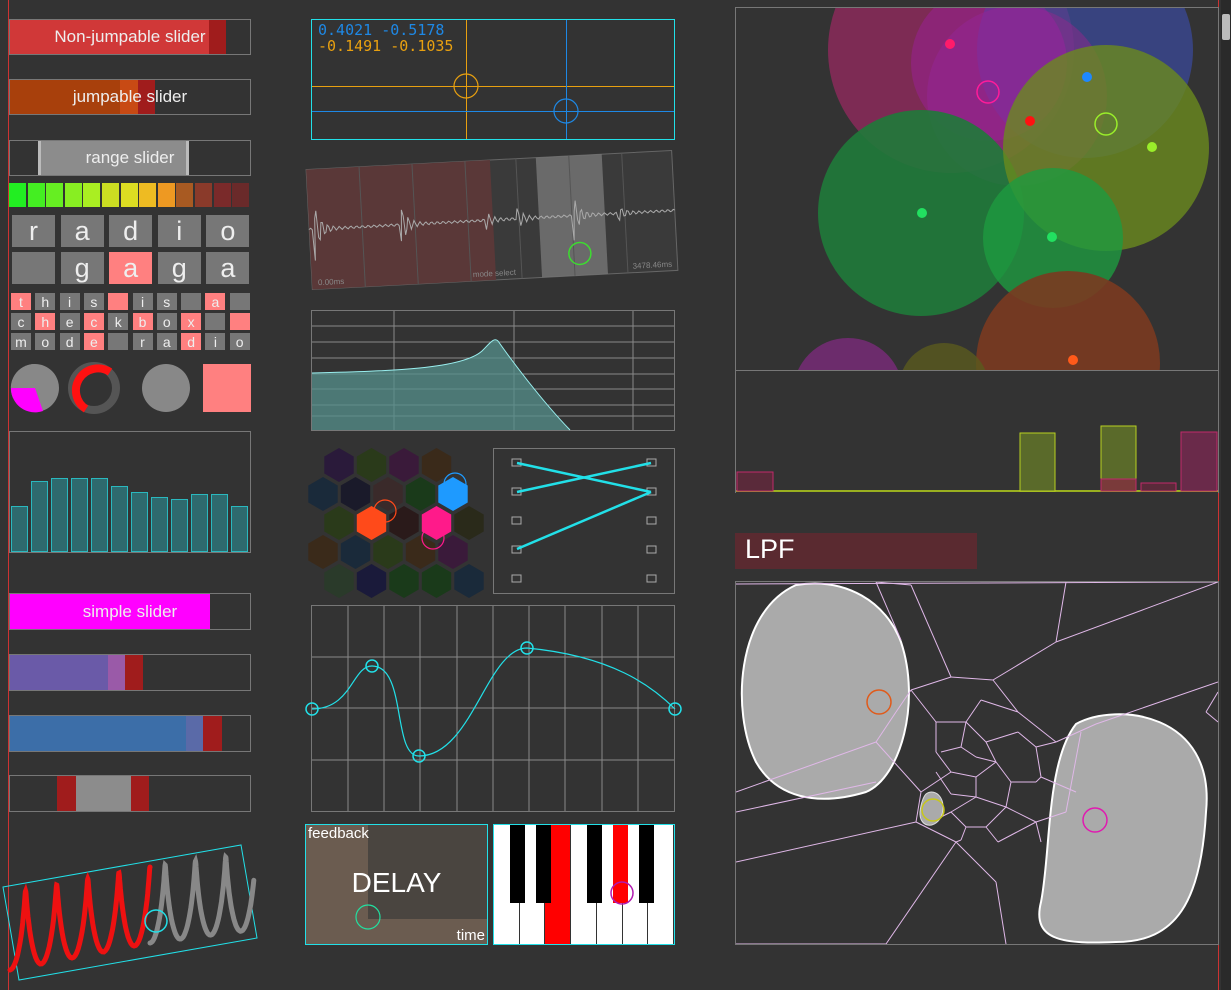 Image resolution: width=1231 pixels, height=990 pixels. Describe the element at coordinates (584, 521) in the screenshot. I see `connection-matrix` at that location.